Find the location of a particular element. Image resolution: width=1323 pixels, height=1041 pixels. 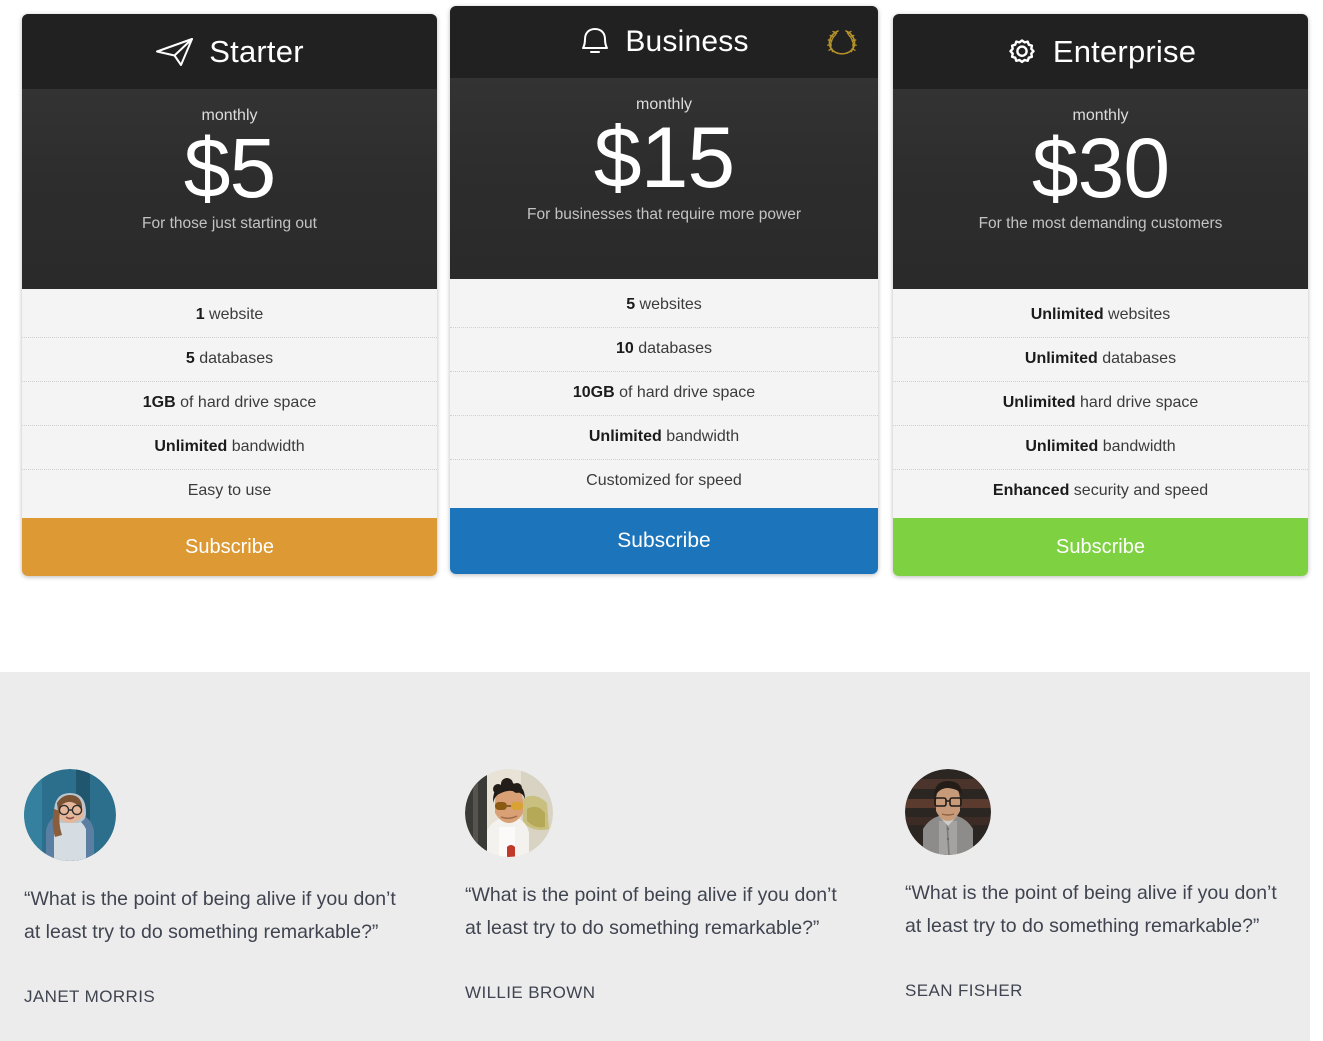

feature-item: 10 databases is located at coordinates (664, 349).